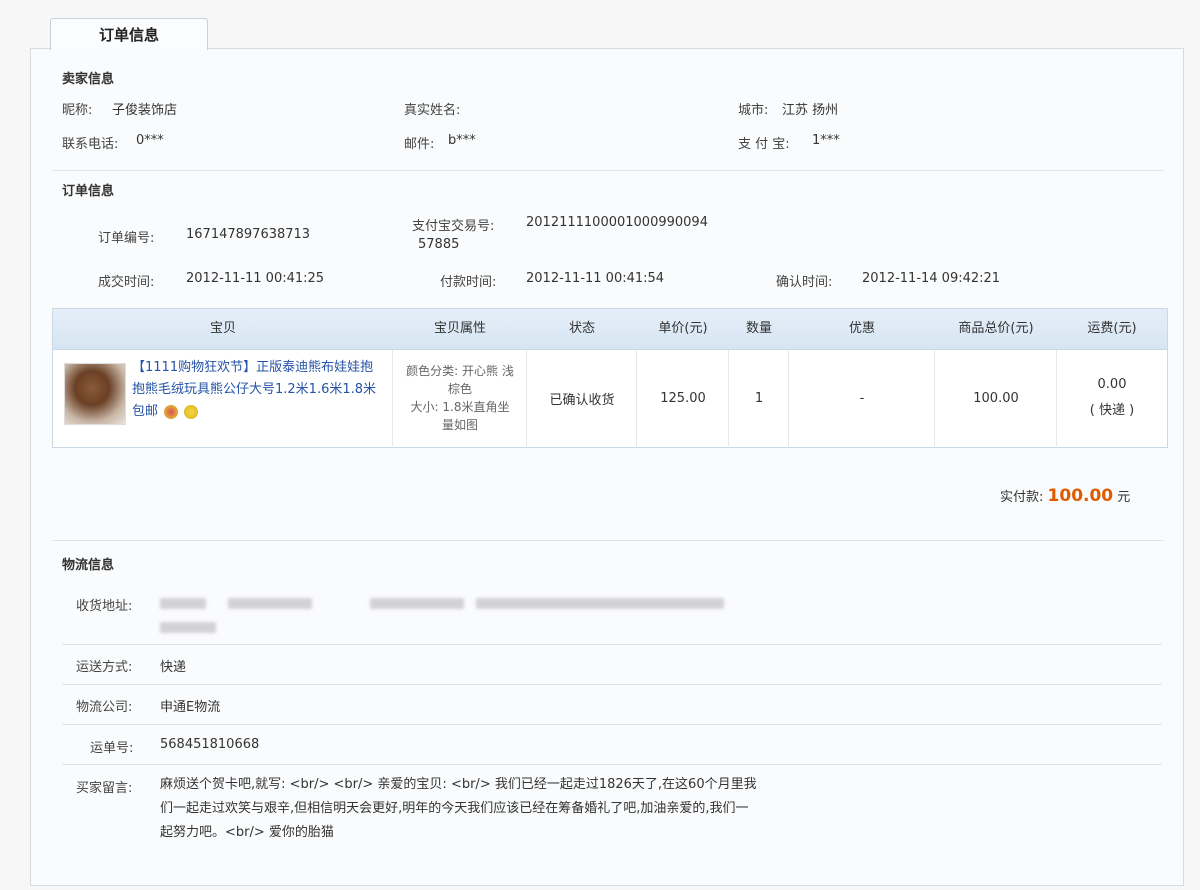  Describe the element at coordinates (210, 744) in the screenshot. I see `waybill-value: 568451810668` at that location.